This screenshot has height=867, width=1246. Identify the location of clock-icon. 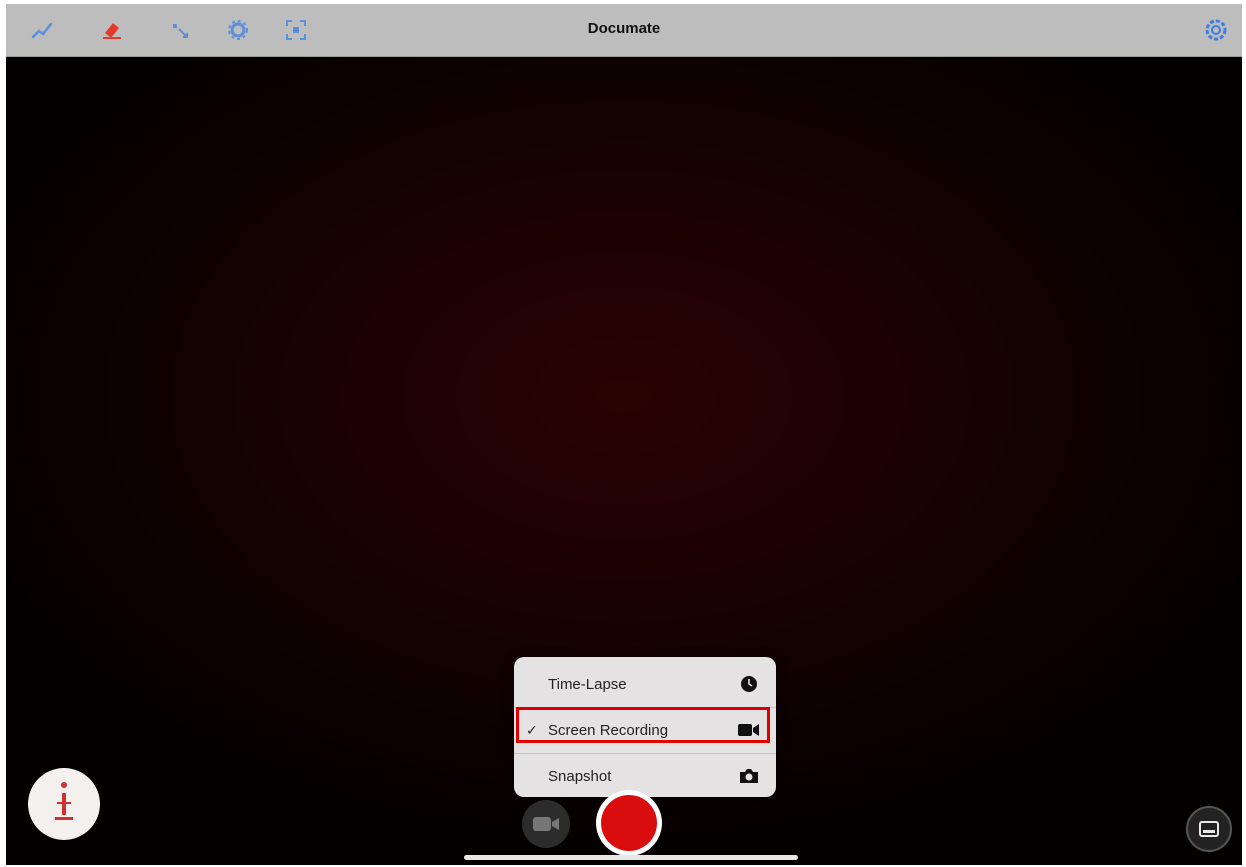
(749, 684).